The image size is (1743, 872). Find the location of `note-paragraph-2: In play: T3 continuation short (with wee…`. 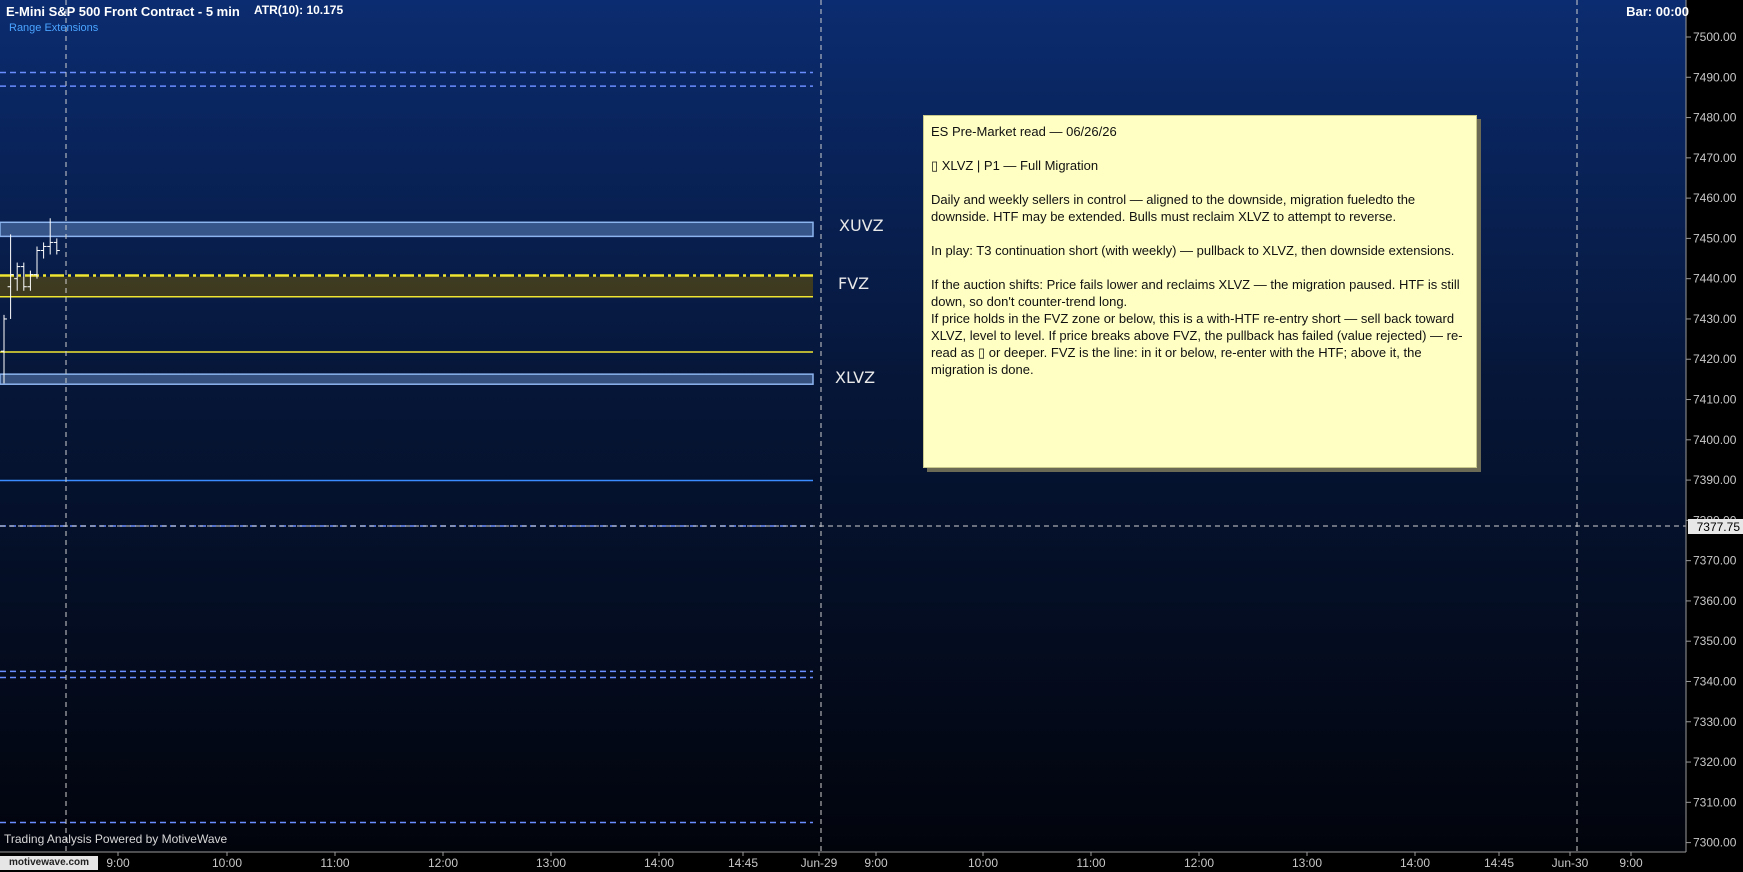

note-paragraph-2: In play: T3 continuation short (with wee… is located at coordinates (1193, 250).